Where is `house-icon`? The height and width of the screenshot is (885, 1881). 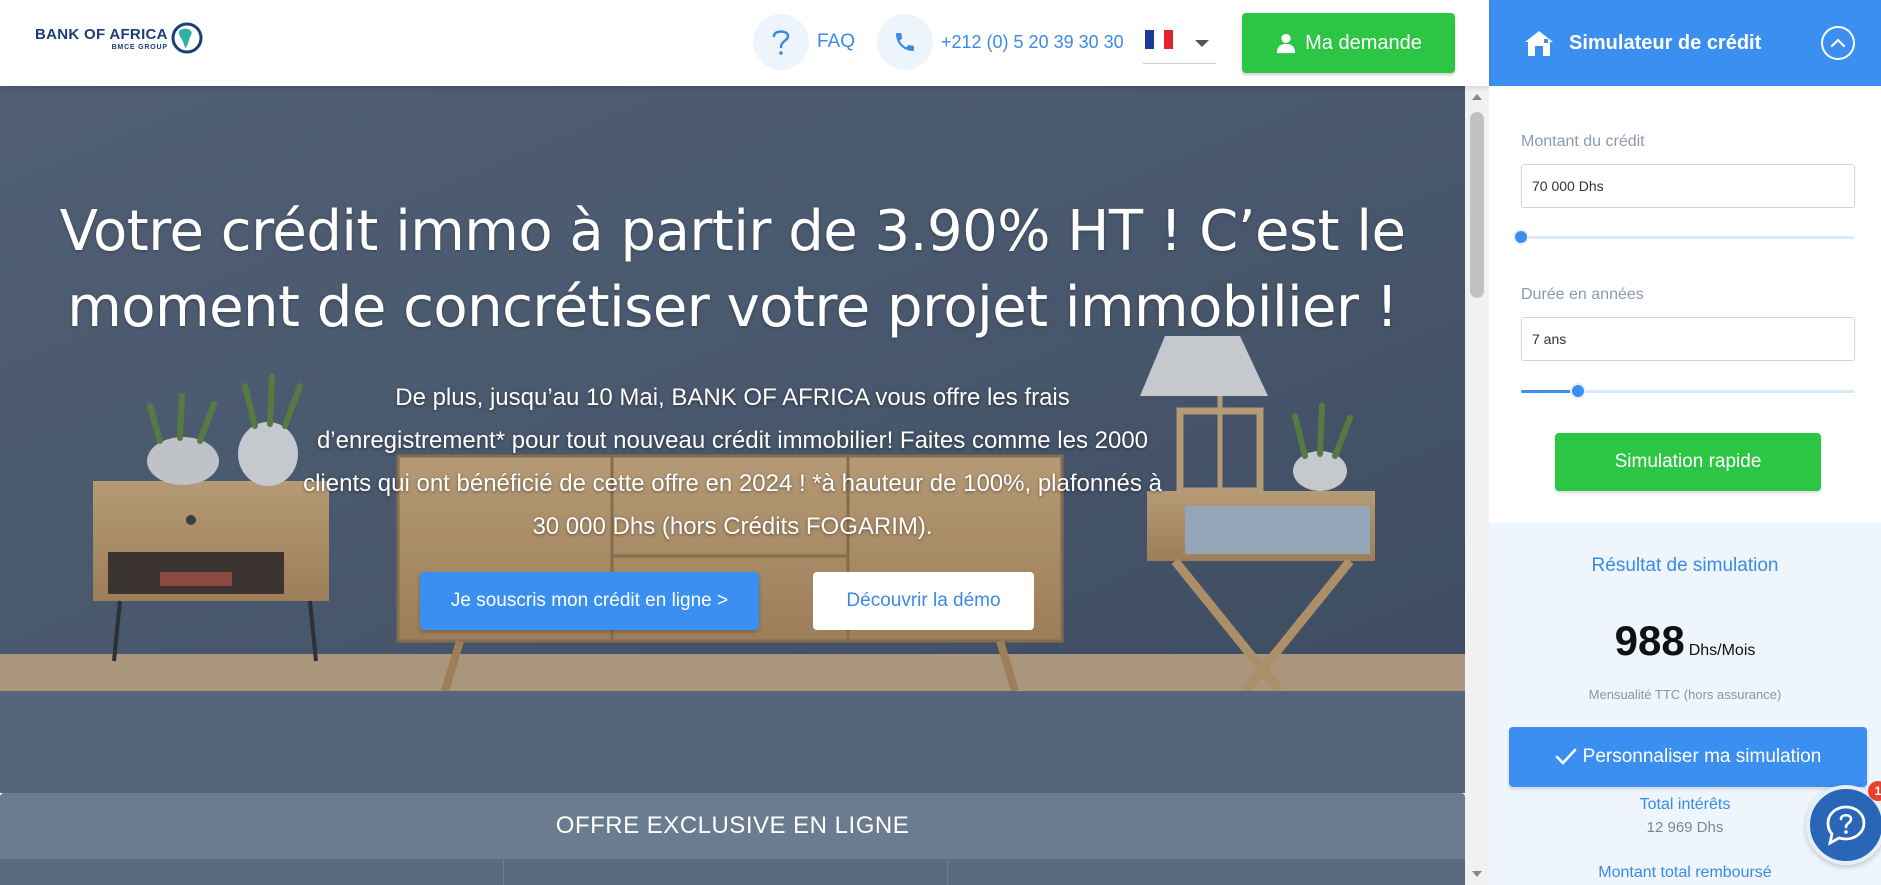
house-icon is located at coordinates (1539, 43).